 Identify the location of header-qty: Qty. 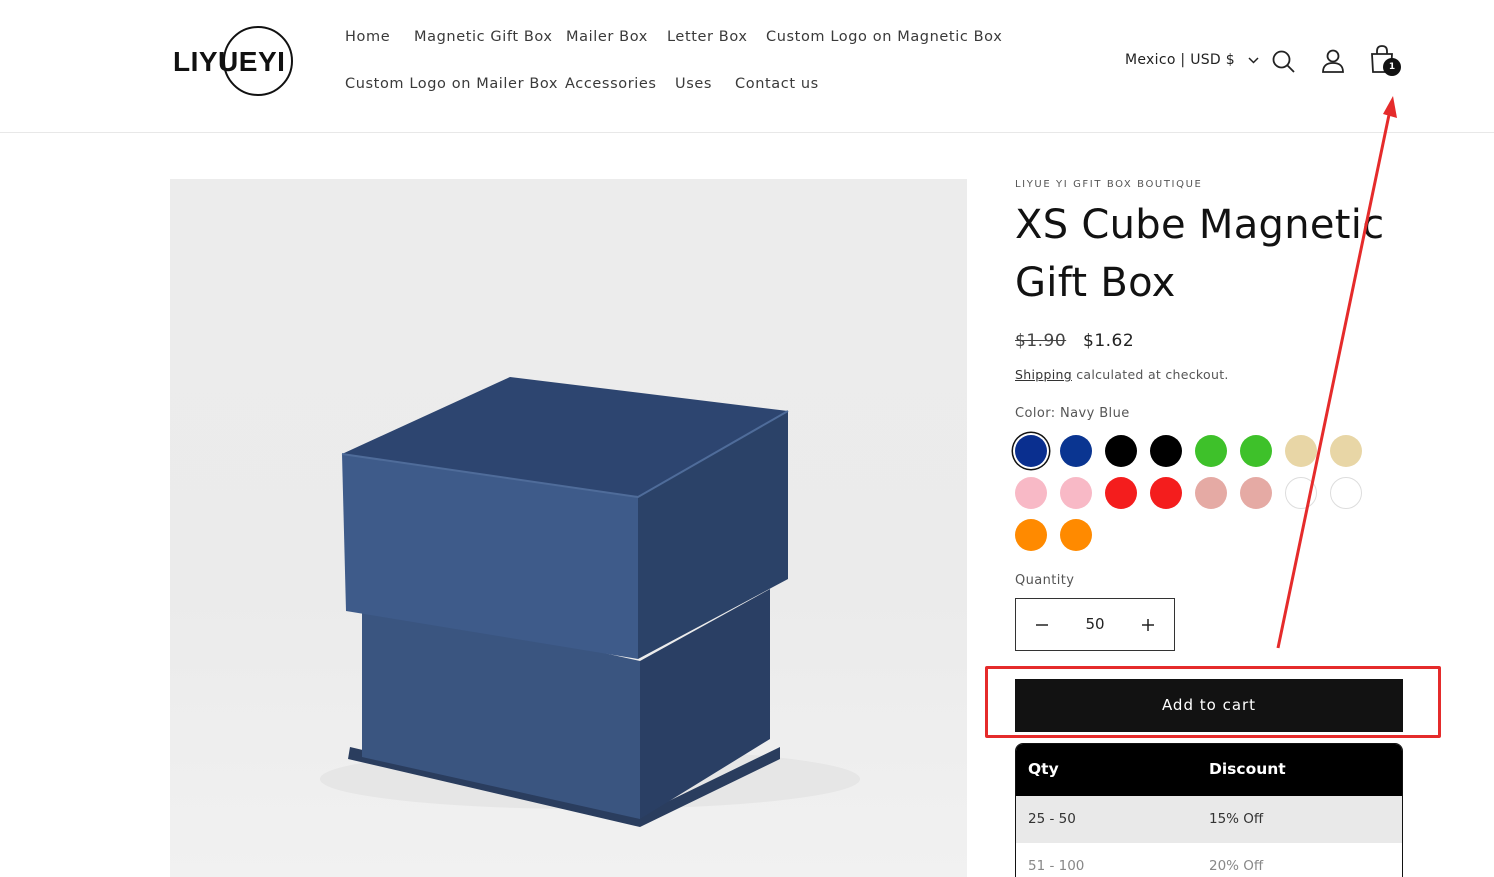
(1043, 769).